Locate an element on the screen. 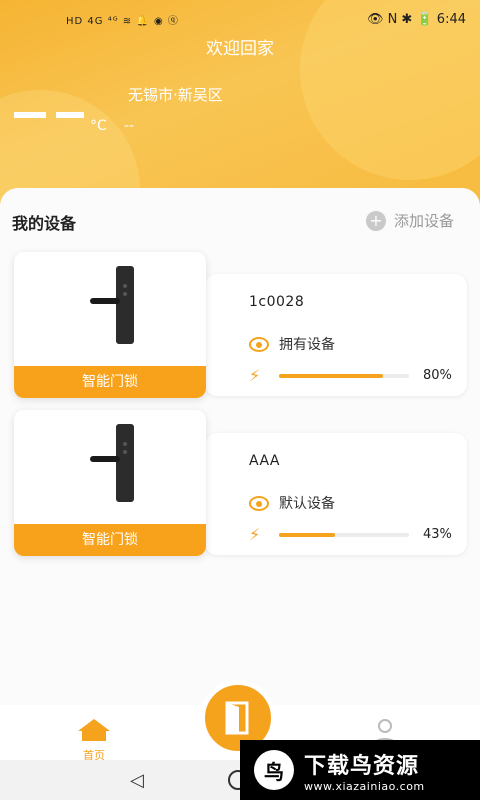  watermark-url: www.xiazainiao.com is located at coordinates (364, 786).